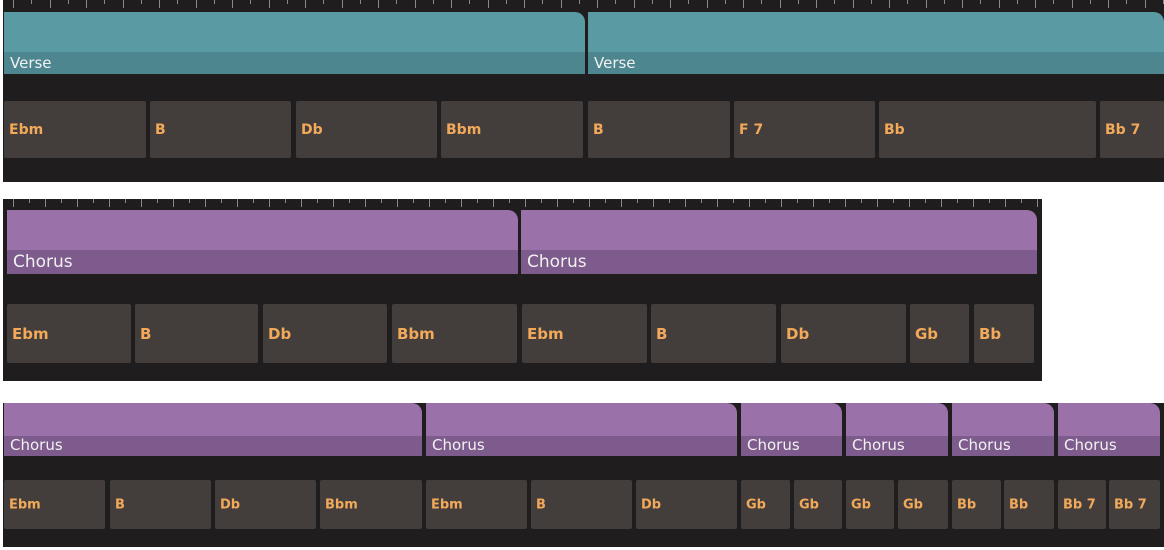 This screenshot has height=550, width=1164. What do you see at coordinates (809, 504) in the screenshot?
I see `chord-name: Gb` at bounding box center [809, 504].